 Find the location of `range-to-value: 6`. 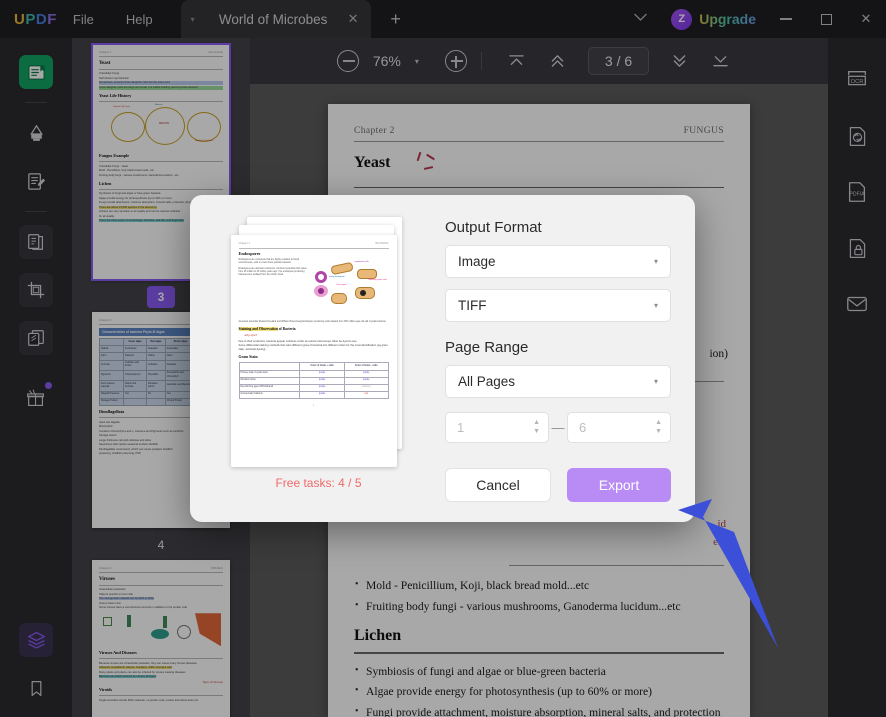

range-to-value: 6 is located at coordinates (583, 427).